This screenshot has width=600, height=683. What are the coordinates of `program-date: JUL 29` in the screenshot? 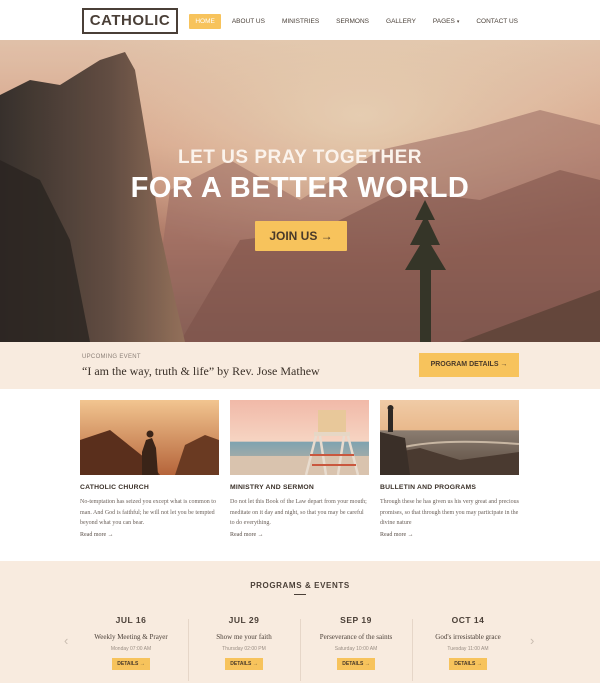 It's located at (244, 620).